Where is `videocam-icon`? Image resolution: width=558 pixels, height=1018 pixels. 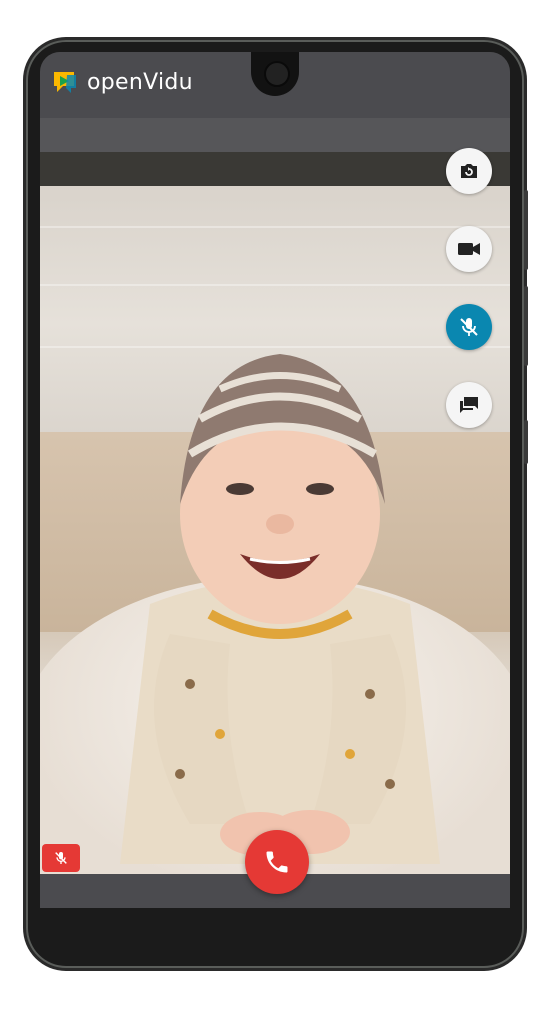 videocam-icon is located at coordinates (469, 249).